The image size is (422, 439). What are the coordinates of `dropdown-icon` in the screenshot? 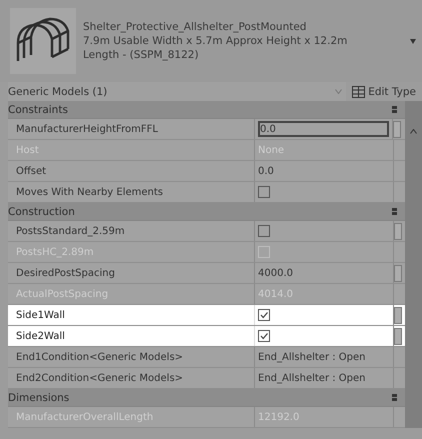 It's located at (413, 41).